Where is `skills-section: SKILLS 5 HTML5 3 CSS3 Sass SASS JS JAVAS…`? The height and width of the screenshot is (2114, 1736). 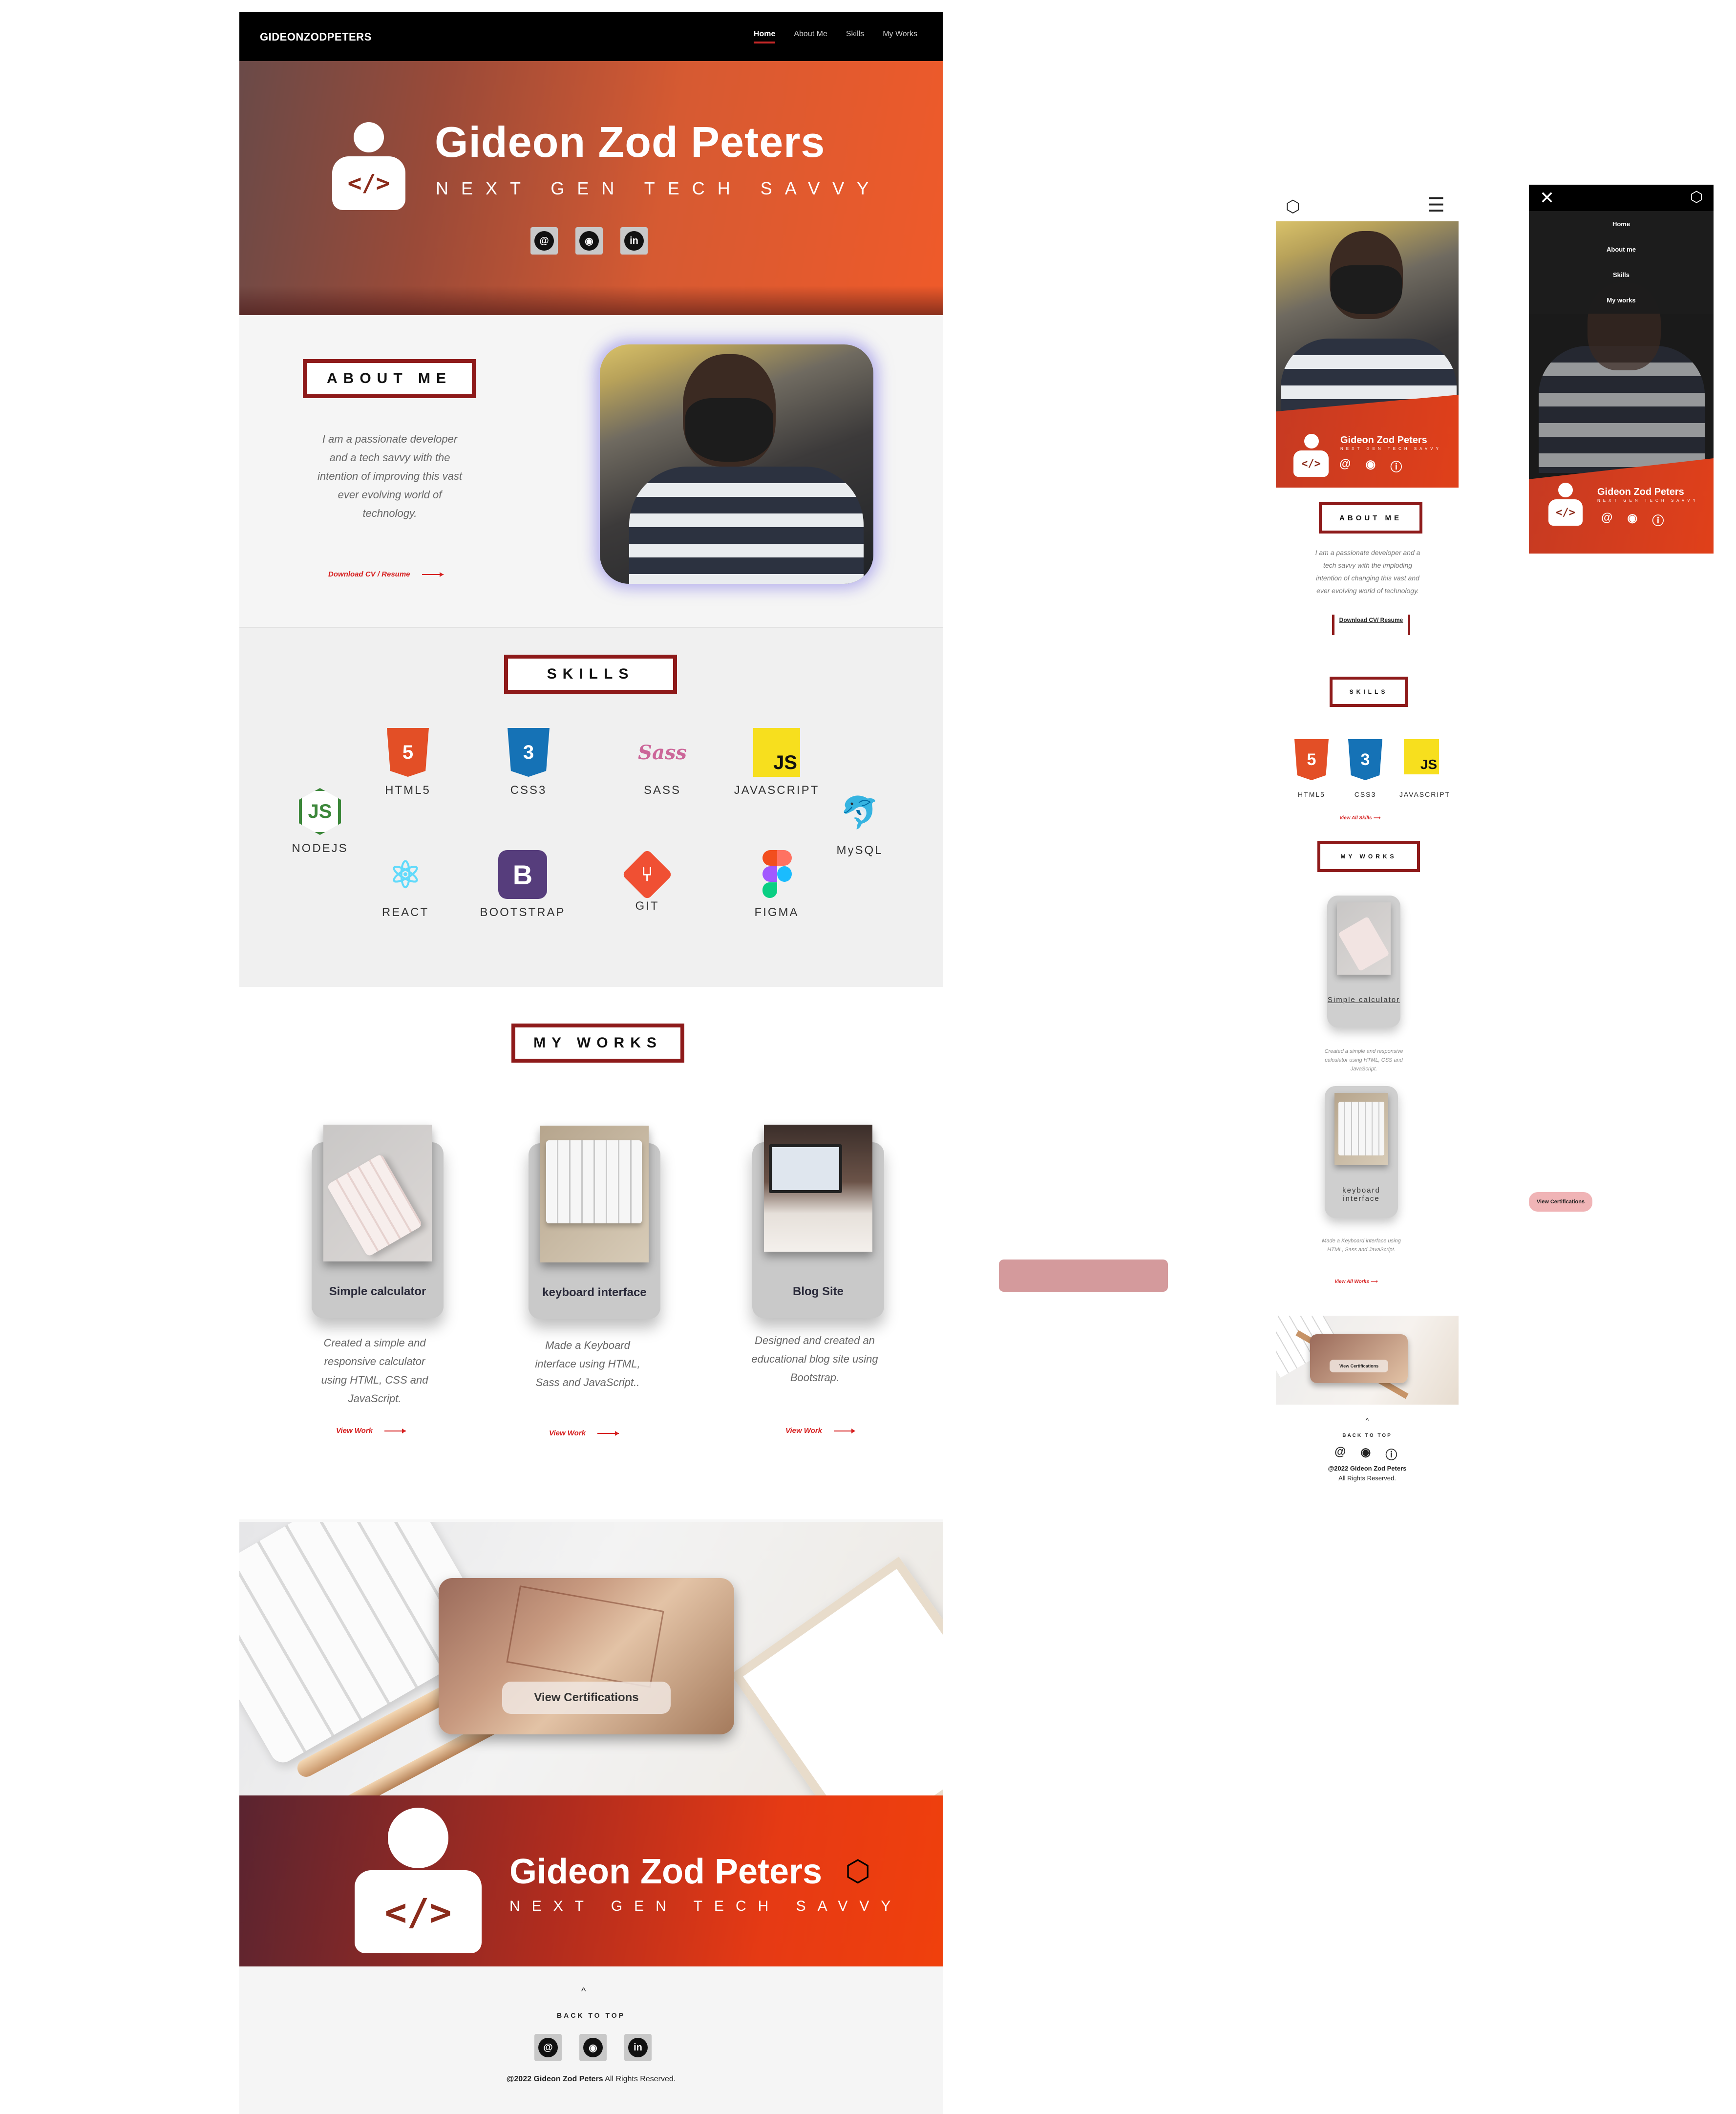 skills-section: SKILLS 5 HTML5 3 CSS3 Sass SASS JS JAVAS… is located at coordinates (591, 807).